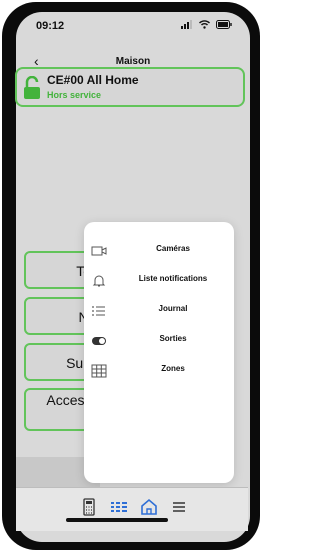  What do you see at coordinates (74, 95) in the screenshot?
I see `alarm-status: Hors service` at bounding box center [74, 95].